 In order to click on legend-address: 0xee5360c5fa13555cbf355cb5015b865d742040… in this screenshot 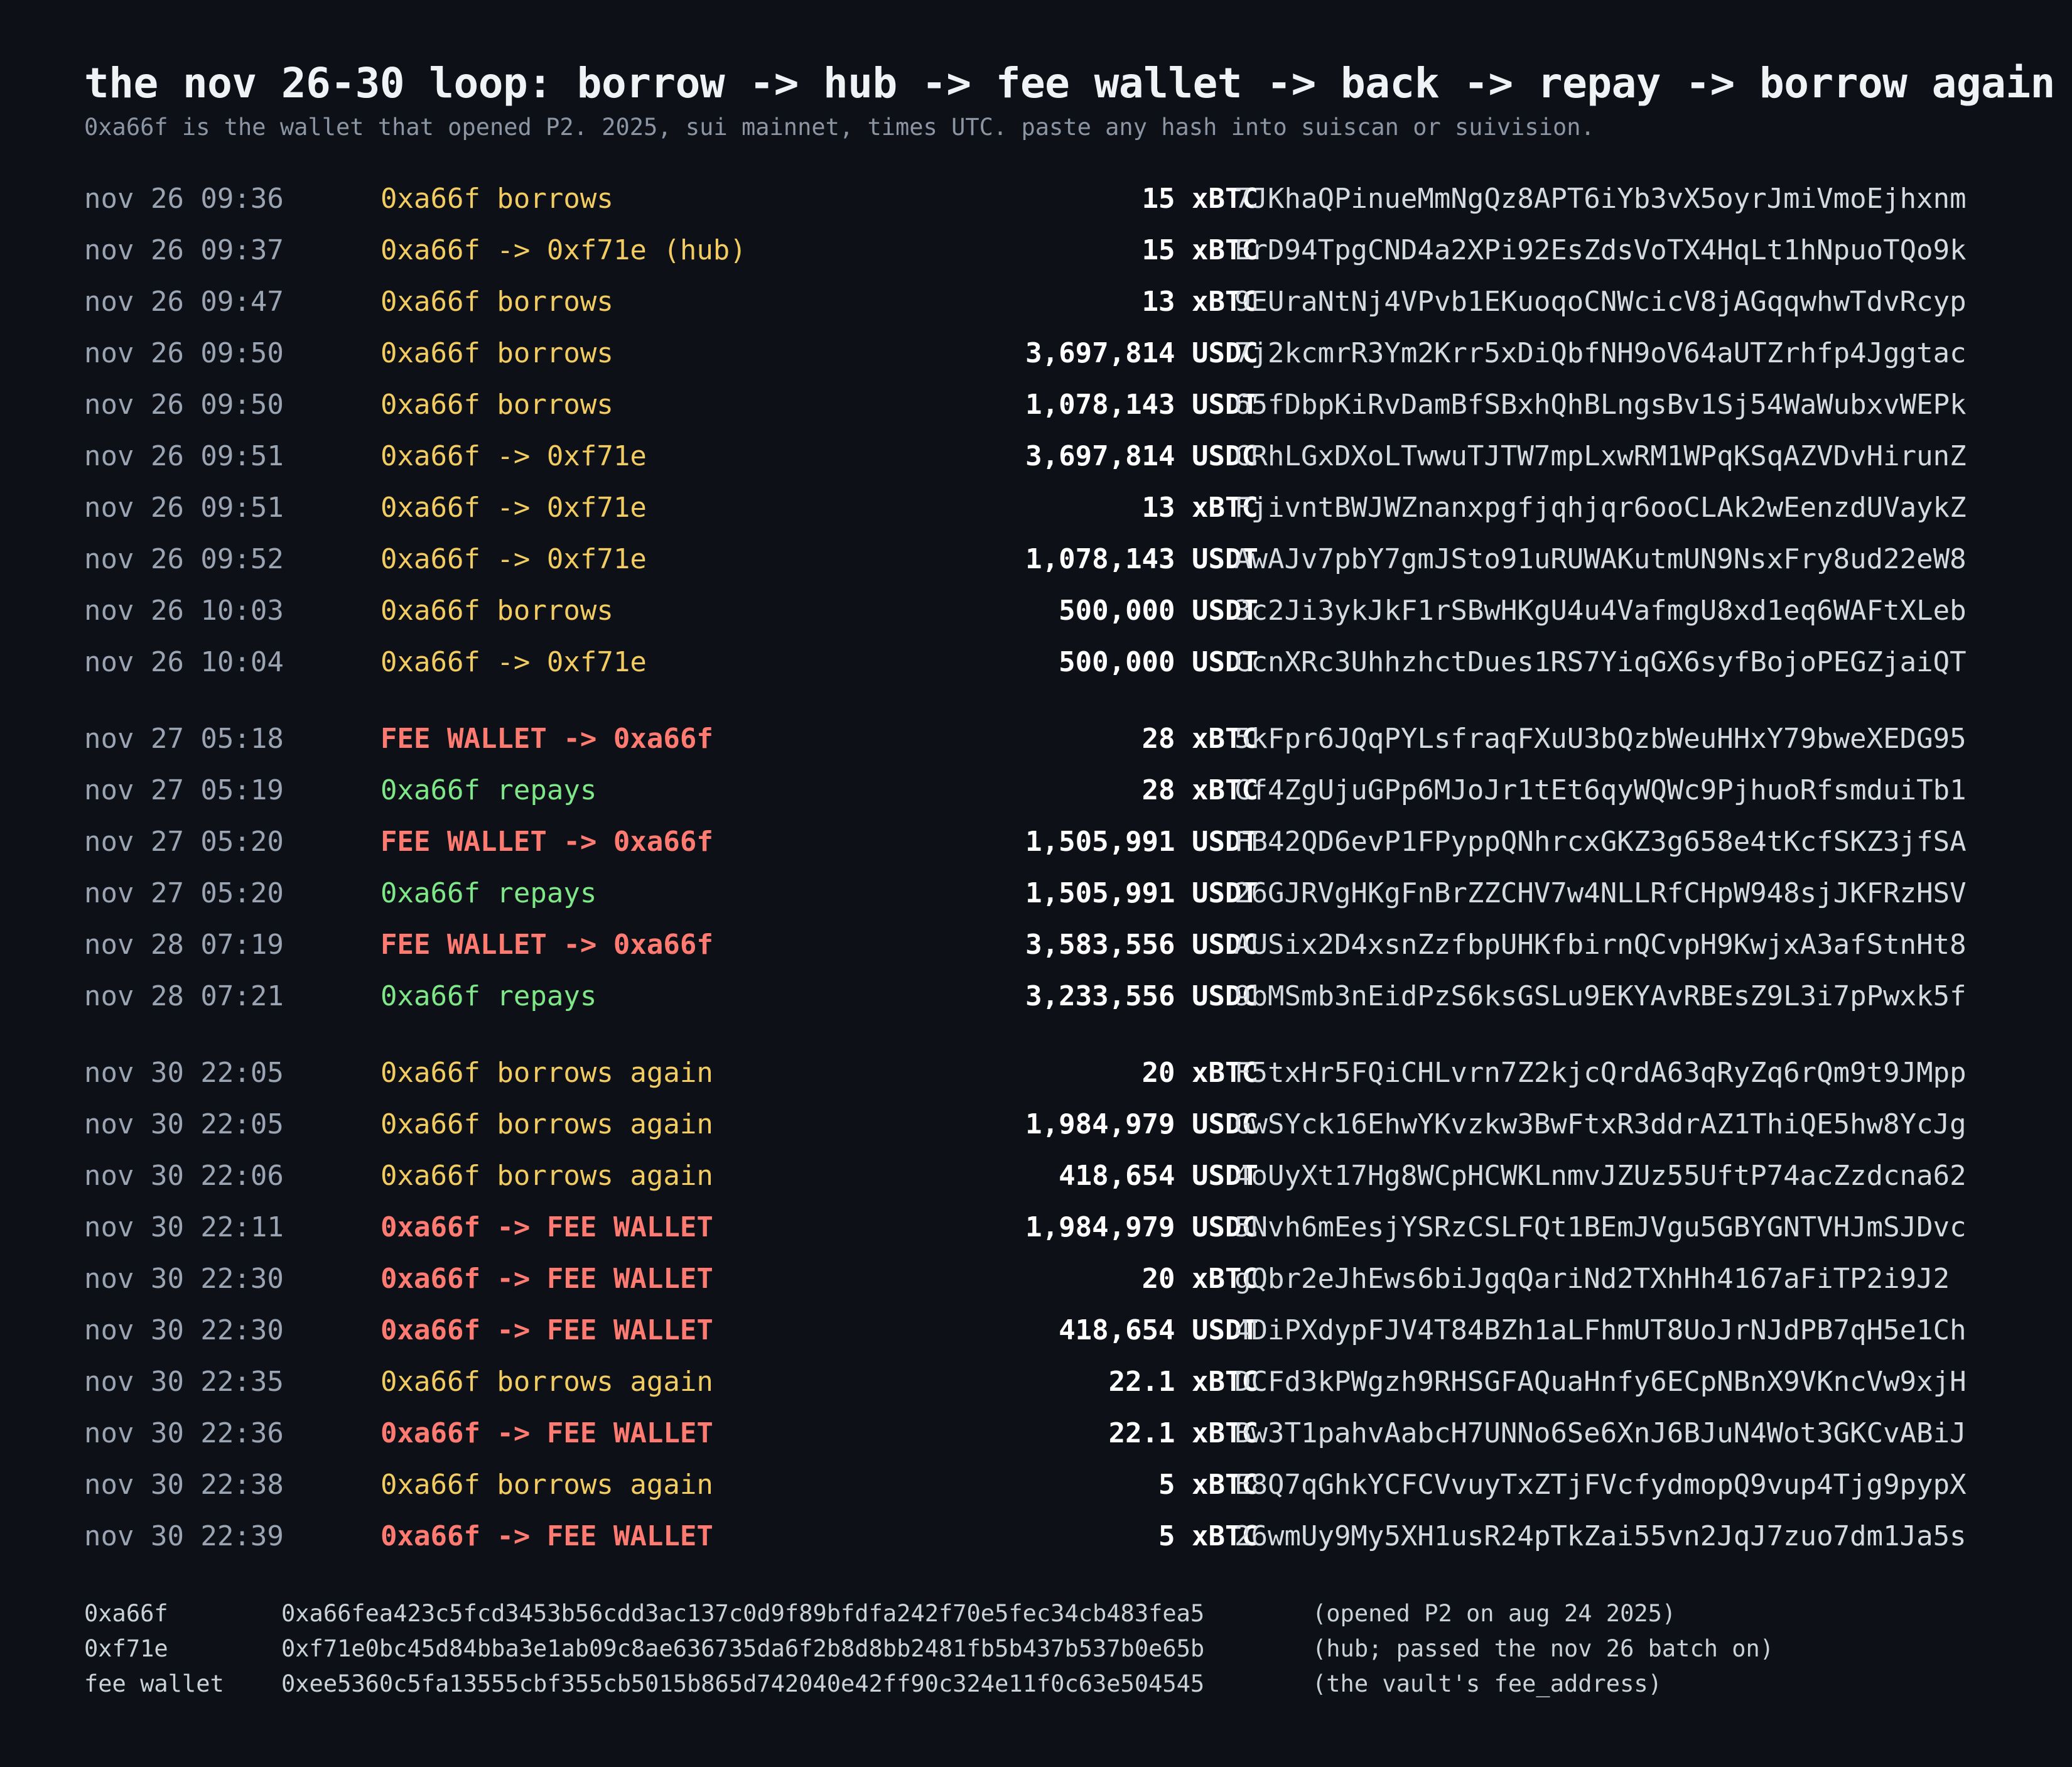, I will do `click(743, 1684)`.